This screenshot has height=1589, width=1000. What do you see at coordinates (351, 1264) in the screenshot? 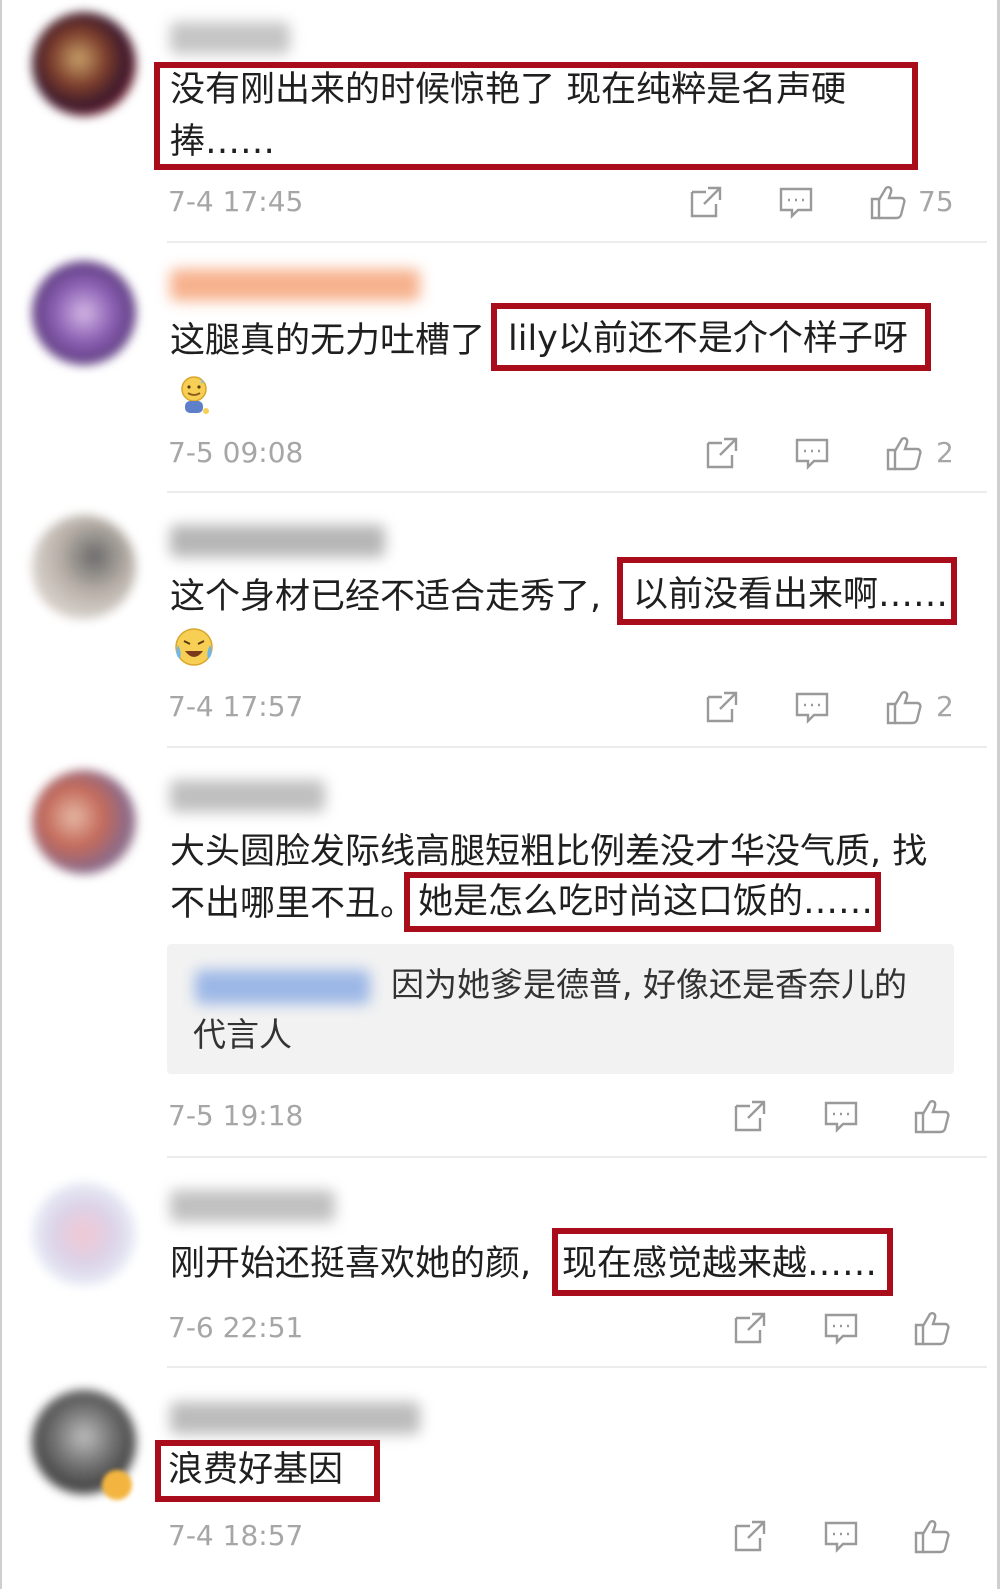
I see `comment-text-prefix: 刚开始还挺喜欢她的颜,` at bounding box center [351, 1264].